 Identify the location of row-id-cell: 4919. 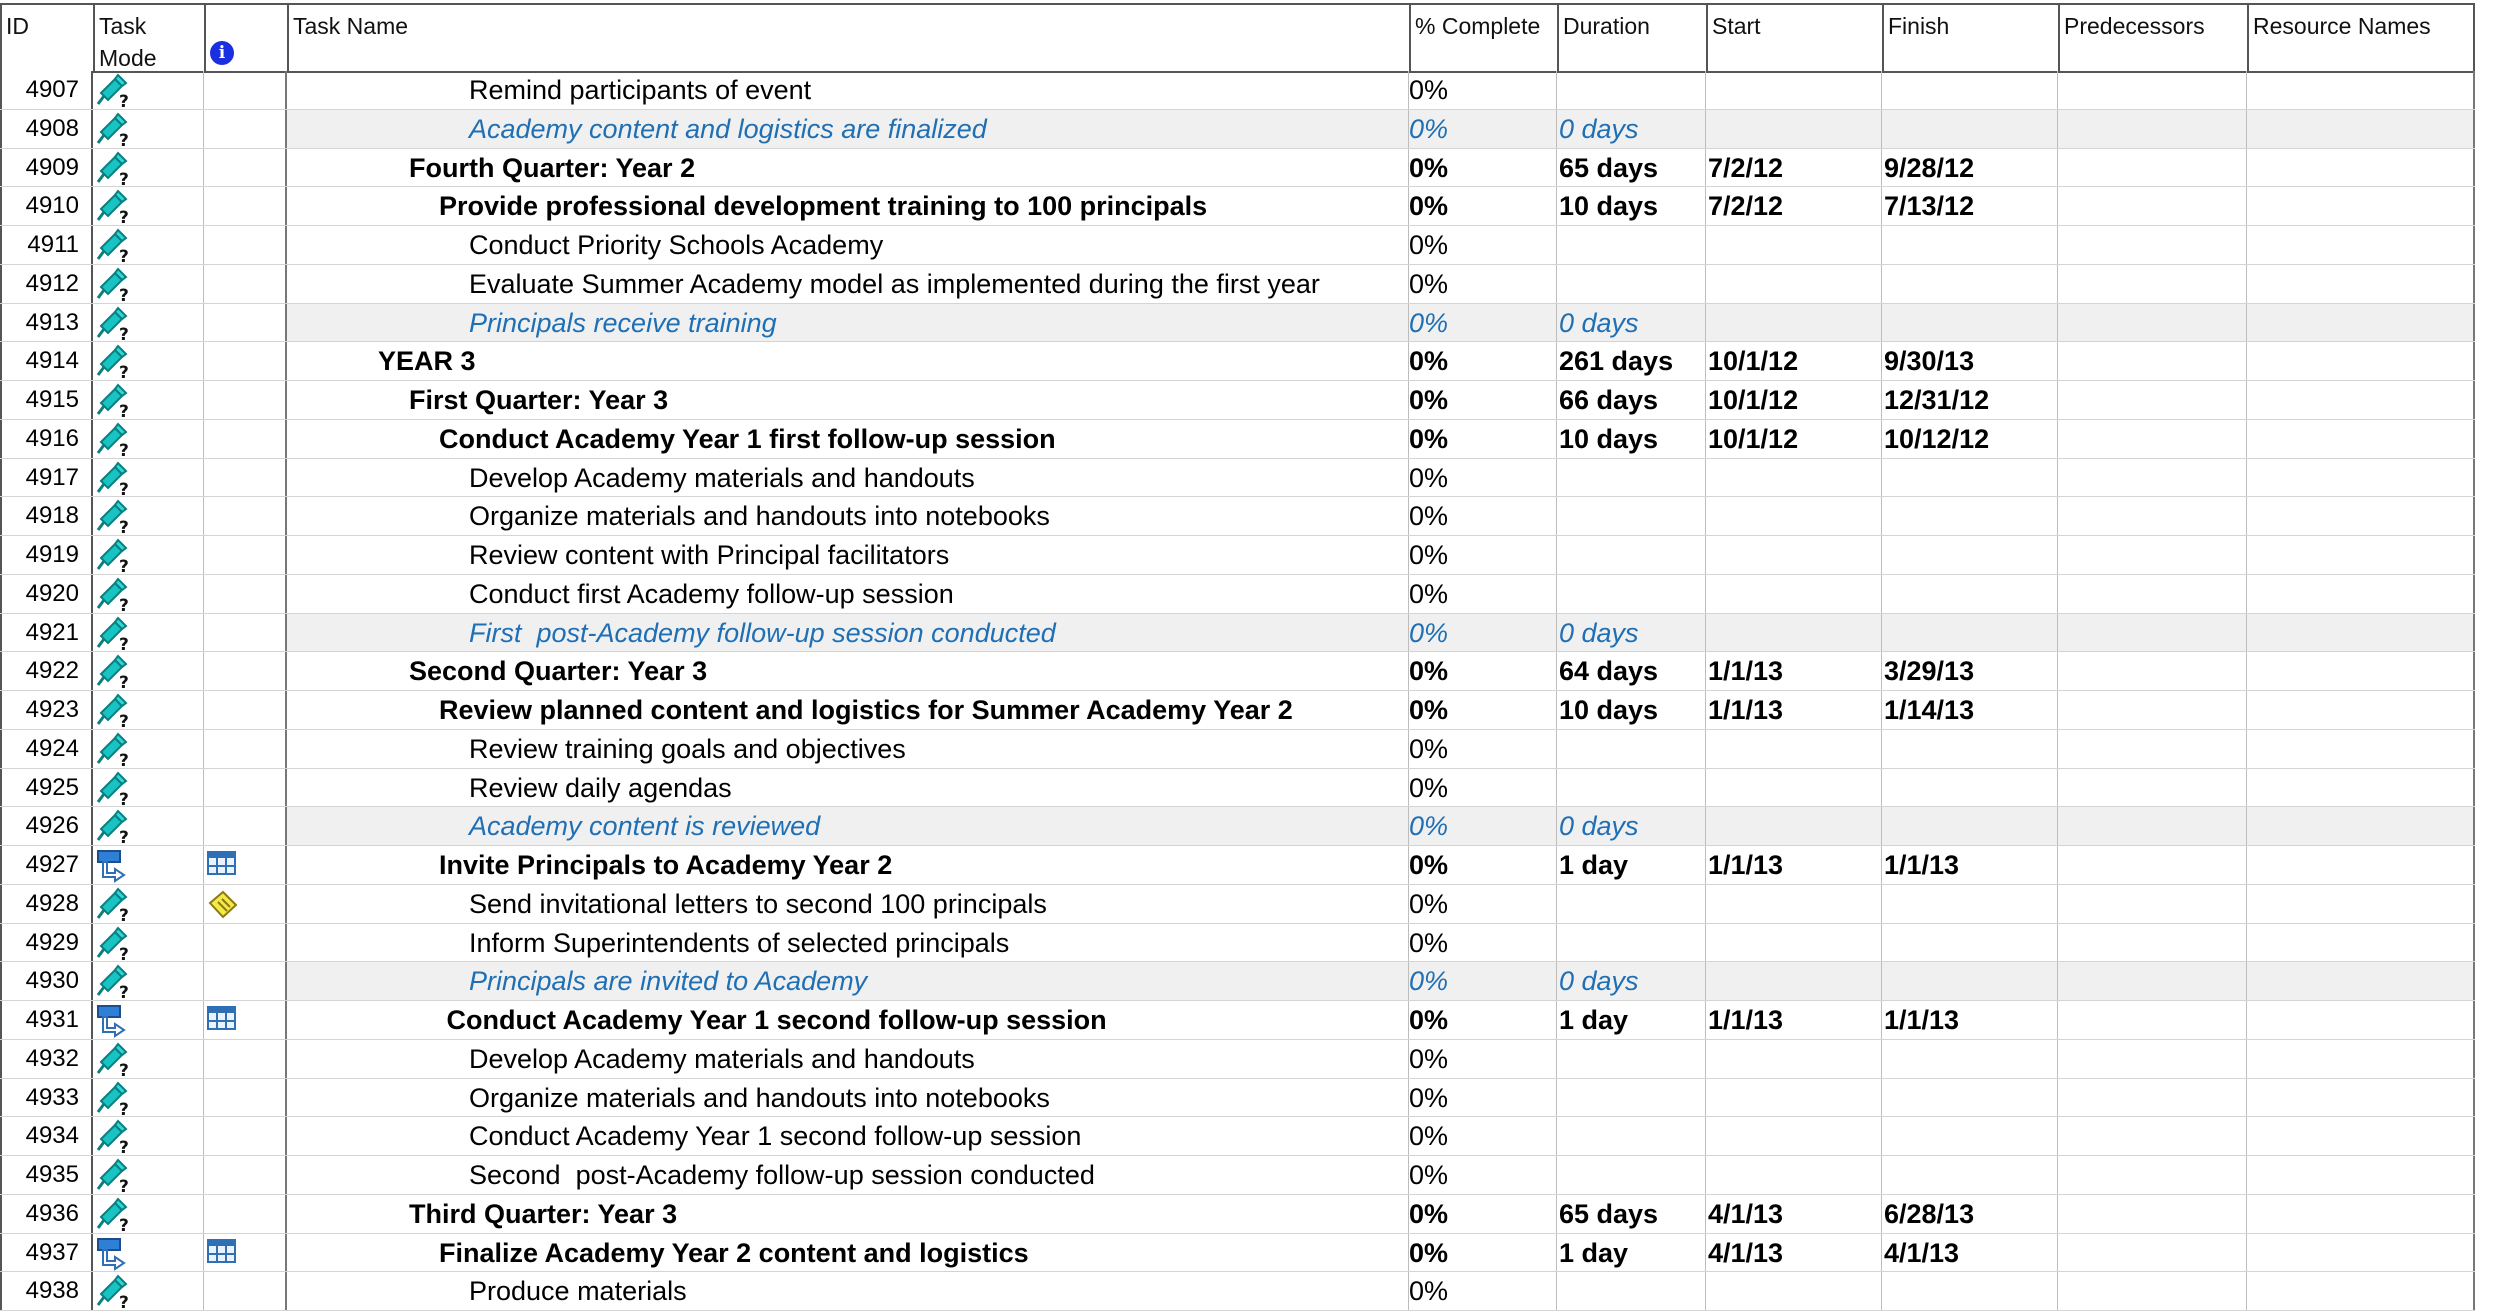
(46, 555).